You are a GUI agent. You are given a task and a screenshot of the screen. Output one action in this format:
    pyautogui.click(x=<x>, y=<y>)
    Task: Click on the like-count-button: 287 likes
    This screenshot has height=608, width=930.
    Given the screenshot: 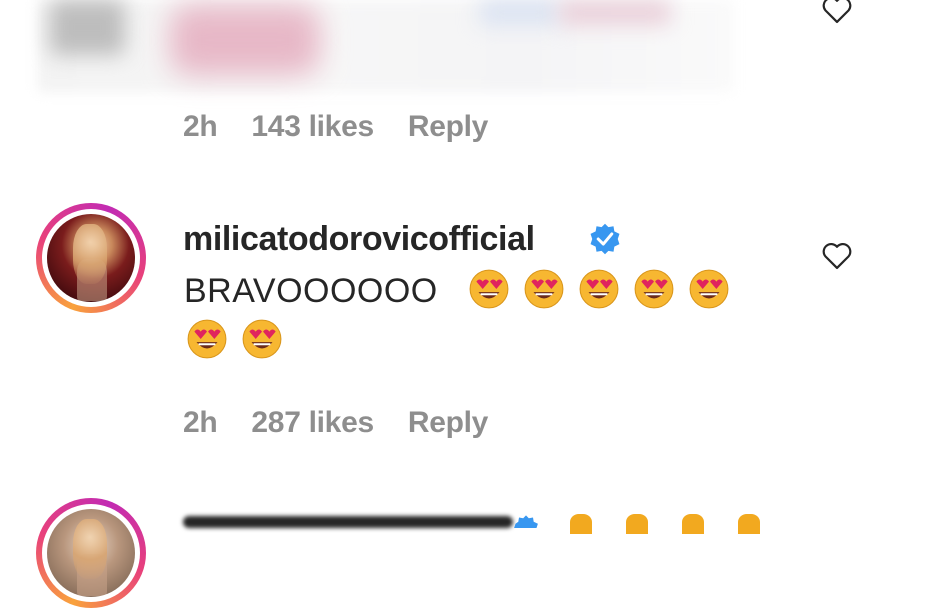 What is the action you would take?
    pyautogui.click(x=312, y=422)
    